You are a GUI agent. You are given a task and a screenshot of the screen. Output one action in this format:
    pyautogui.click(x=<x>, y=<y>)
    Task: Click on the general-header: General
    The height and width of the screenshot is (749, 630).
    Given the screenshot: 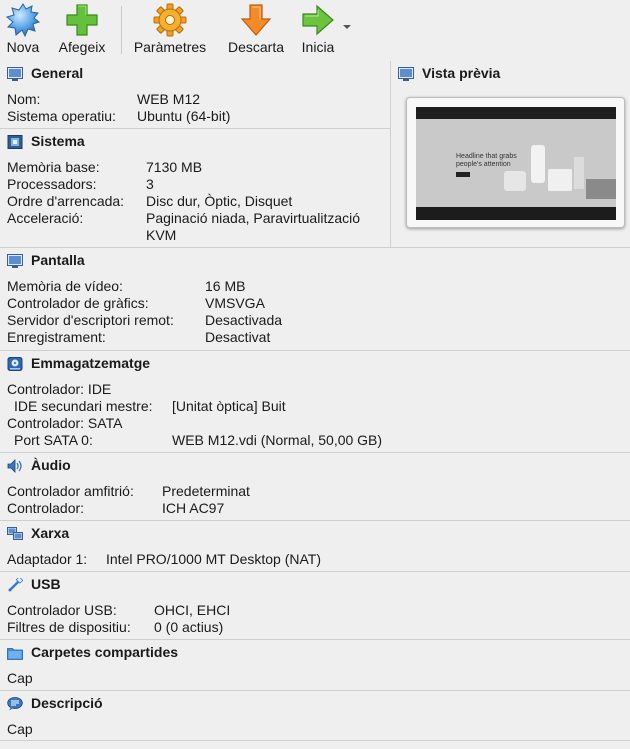 What is the action you would take?
    pyautogui.click(x=195, y=73)
    